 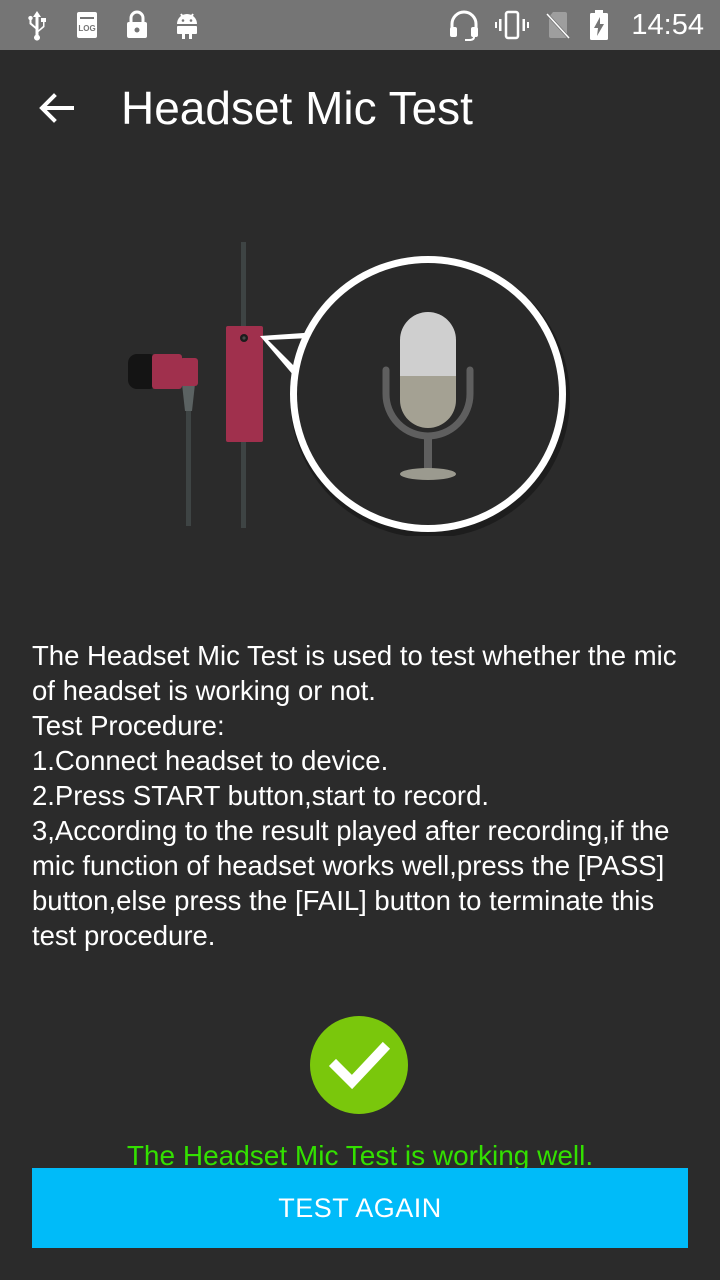 I want to click on status-left-icons: LOG, so click(x=112, y=25).